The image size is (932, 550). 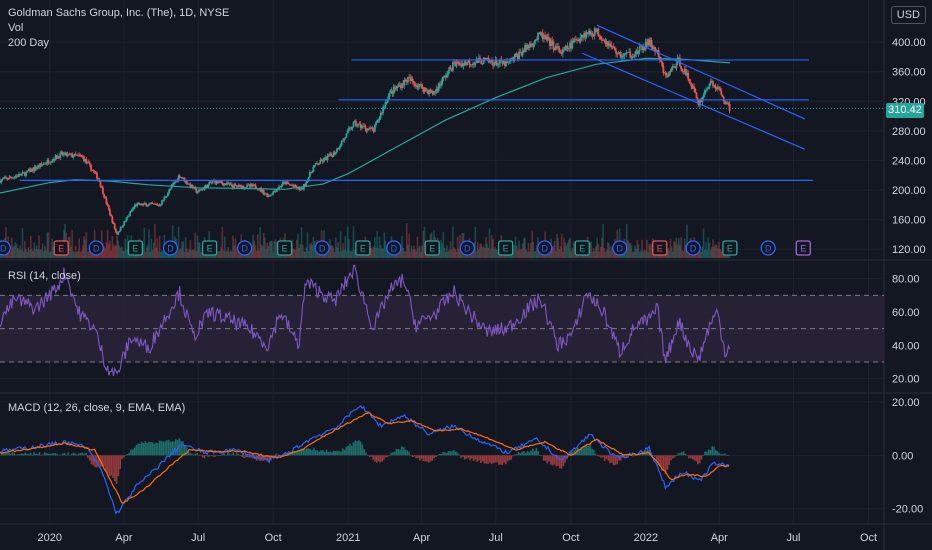 I want to click on x-tick-label: Oct, so click(x=868, y=538).